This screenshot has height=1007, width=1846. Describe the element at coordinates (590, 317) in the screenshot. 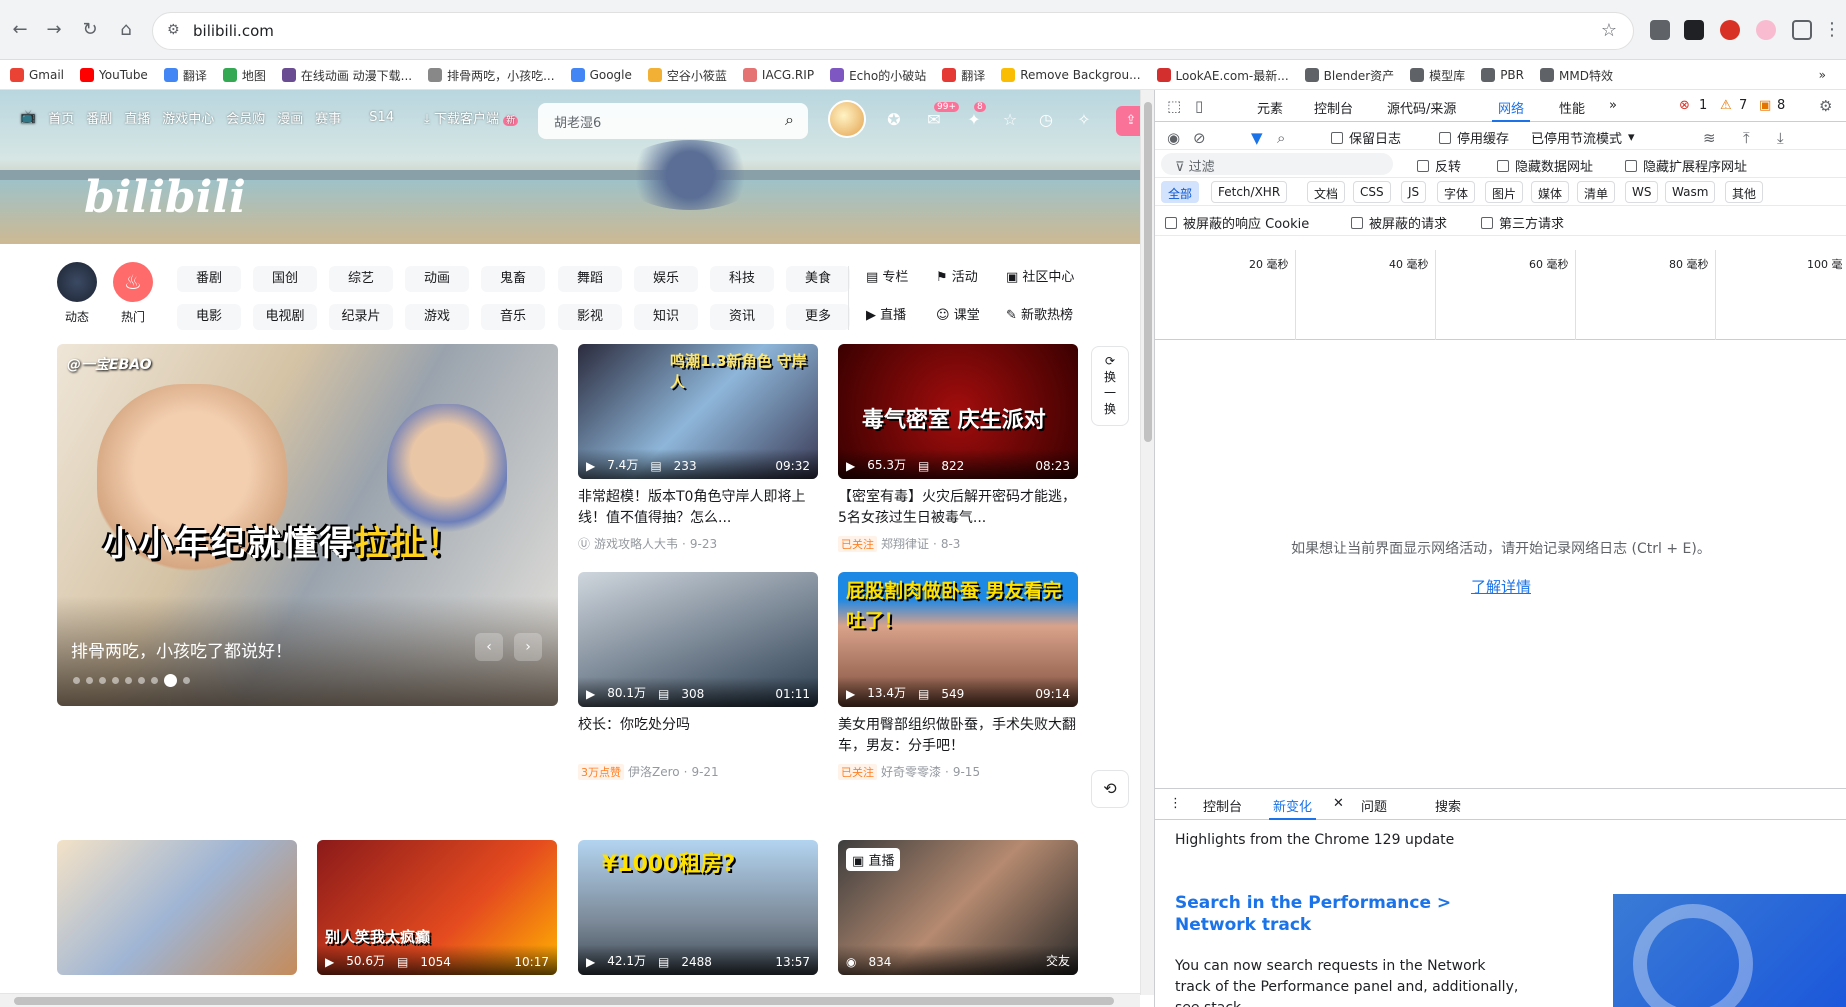

I see `channel-chip: 影视` at that location.